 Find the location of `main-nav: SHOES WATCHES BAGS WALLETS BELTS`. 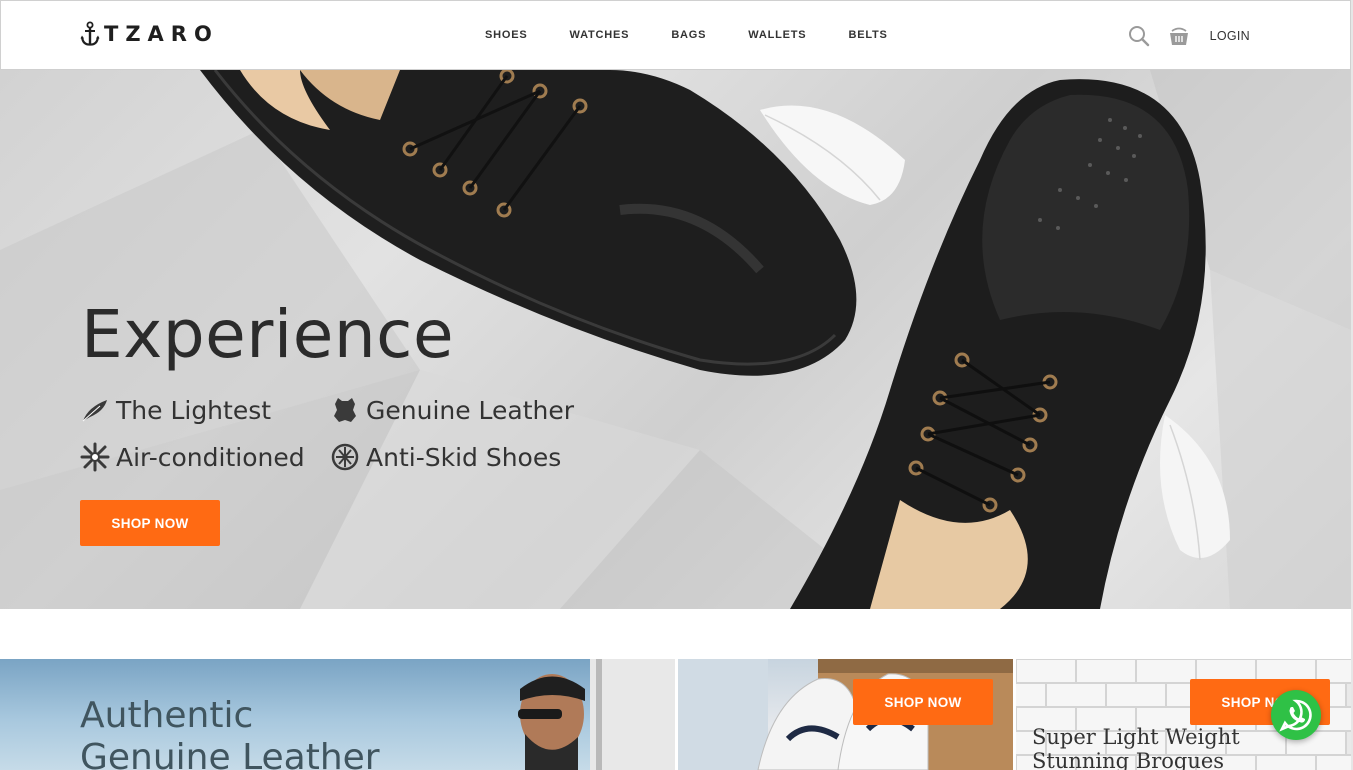

main-nav: SHOES WATCHES BAGS WALLETS BELTS is located at coordinates (700, 35).